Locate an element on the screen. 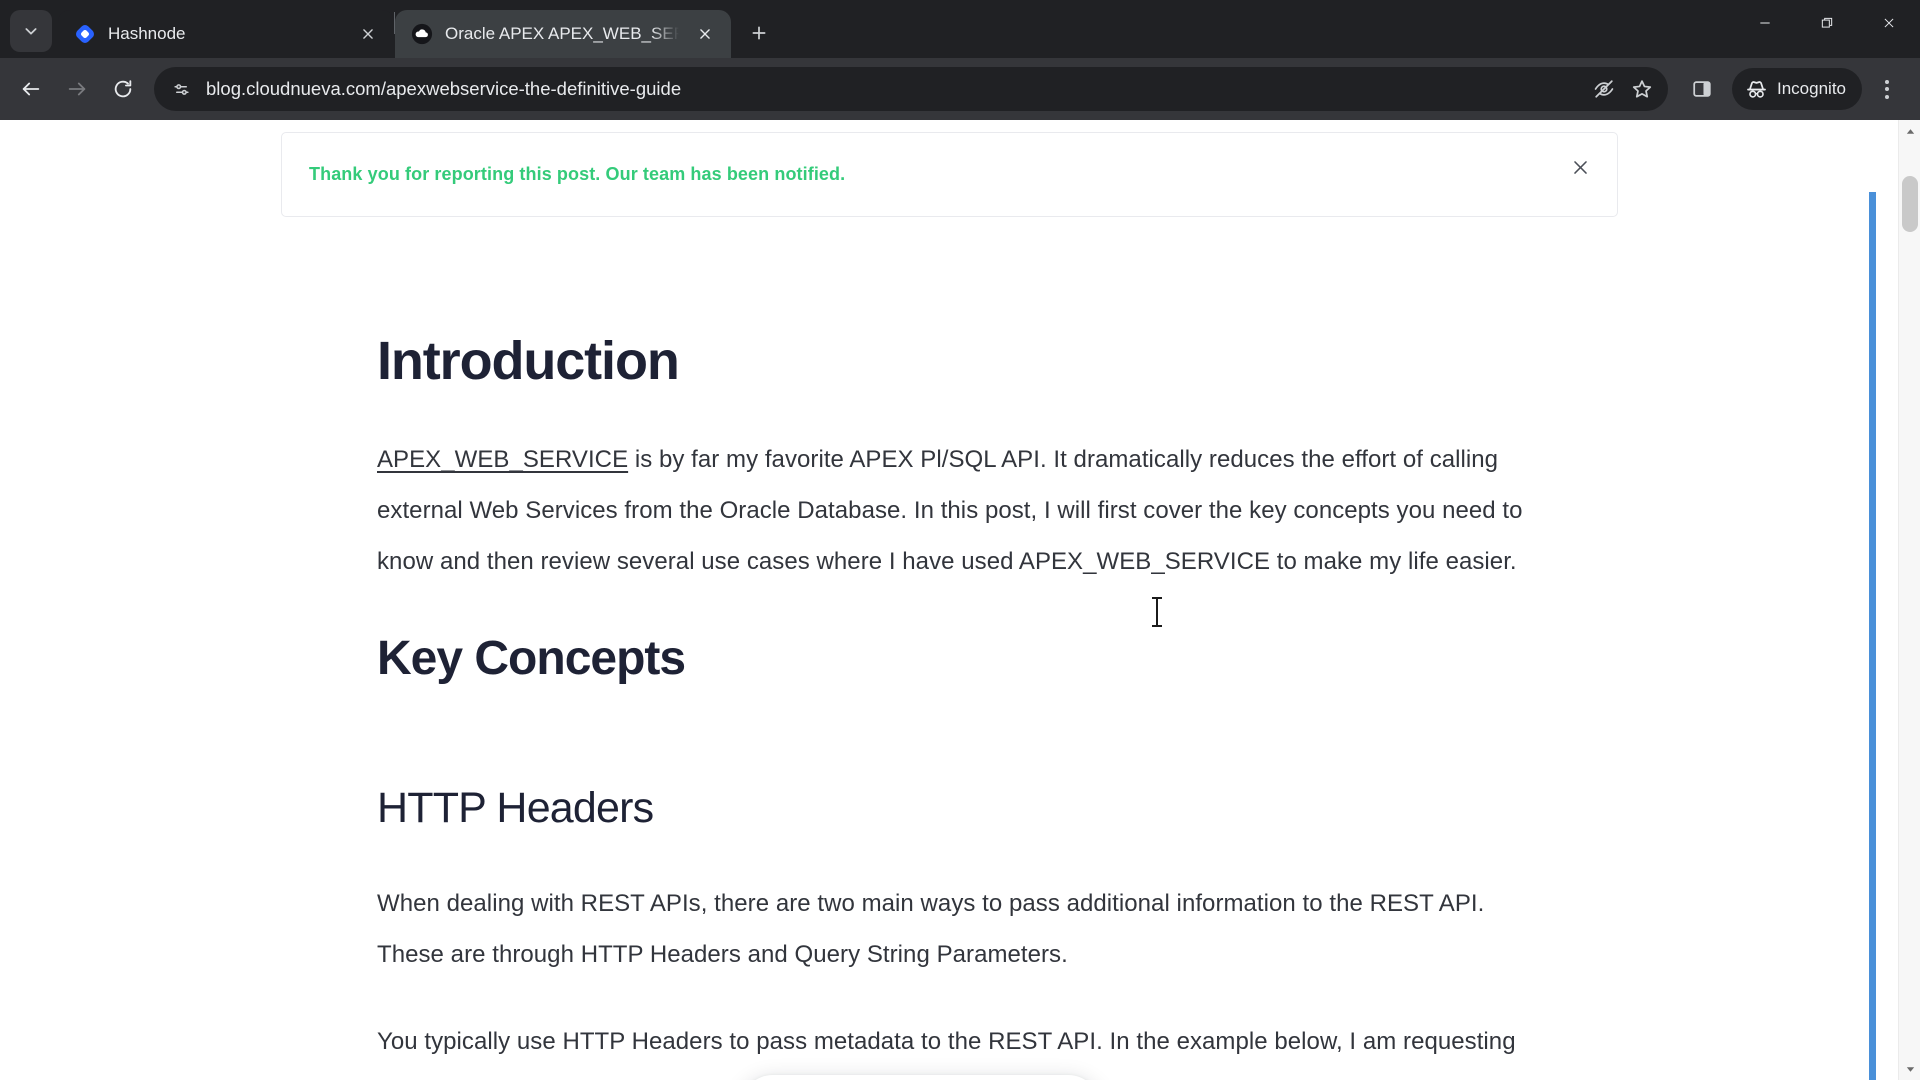 This screenshot has width=1920, height=1080. heading-http-headers: HTTP Headers is located at coordinates (515, 808).